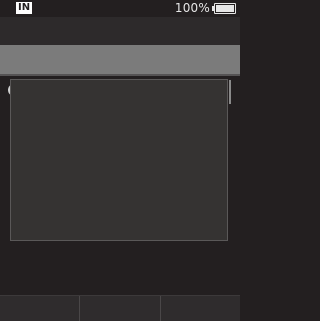  I want to click on softkey-right, so click(199, 308).